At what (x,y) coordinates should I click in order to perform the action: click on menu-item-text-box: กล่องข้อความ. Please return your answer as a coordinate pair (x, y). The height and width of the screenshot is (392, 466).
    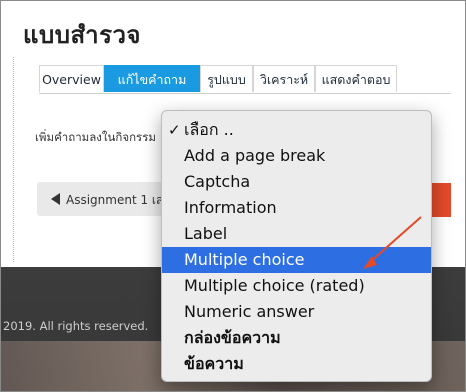
    Looking at the image, I should click on (296, 338).